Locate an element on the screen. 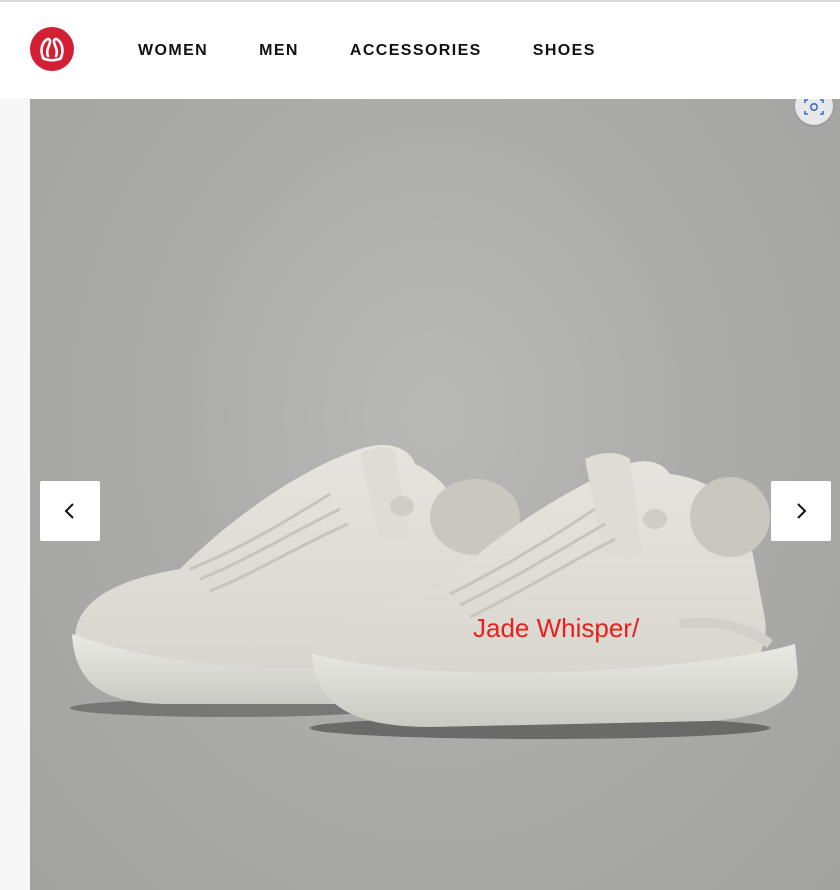  site-header: WOMEN MEN ACCESSORIES SHOES is located at coordinates (420, 50).